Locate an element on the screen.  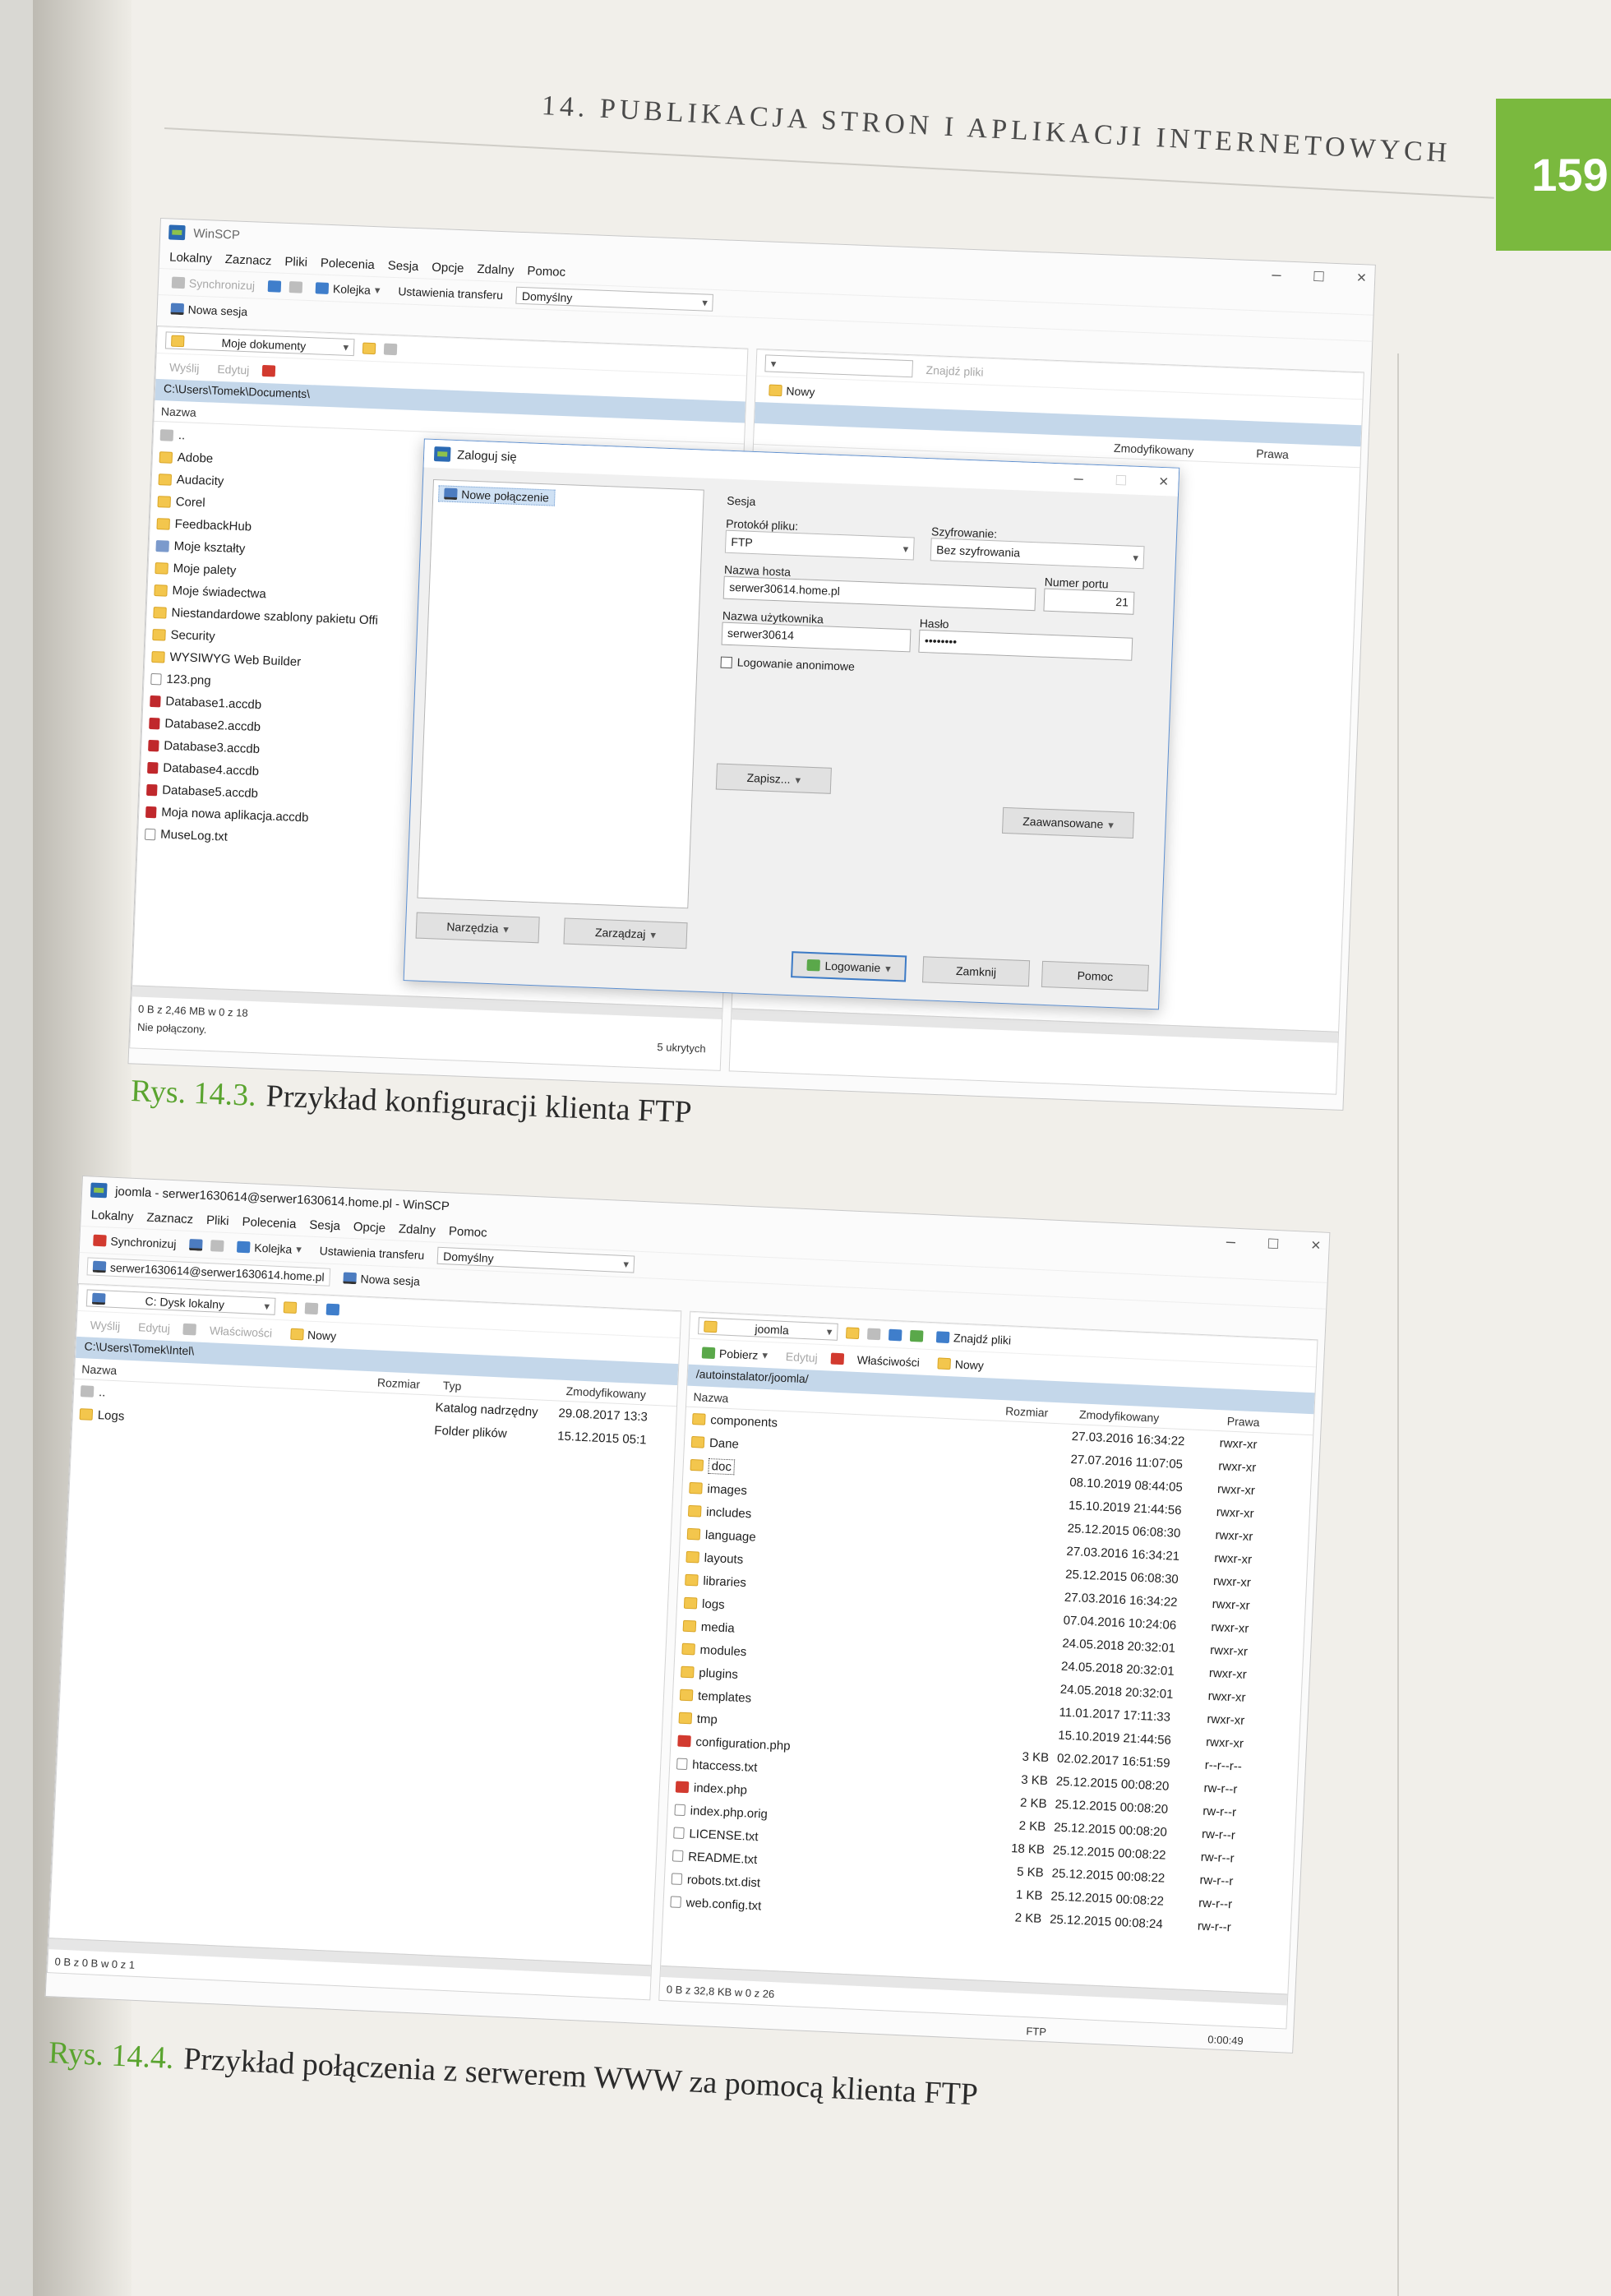
manage-button: Zarządzaj is located at coordinates (626, 933).